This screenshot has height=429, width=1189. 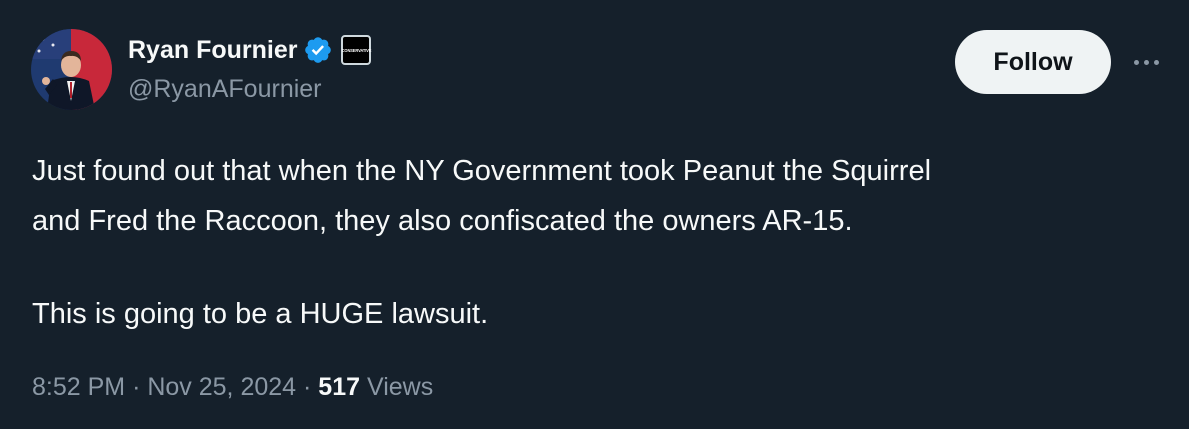 What do you see at coordinates (212, 50) in the screenshot?
I see `author-display-name: Ryan Fournier` at bounding box center [212, 50].